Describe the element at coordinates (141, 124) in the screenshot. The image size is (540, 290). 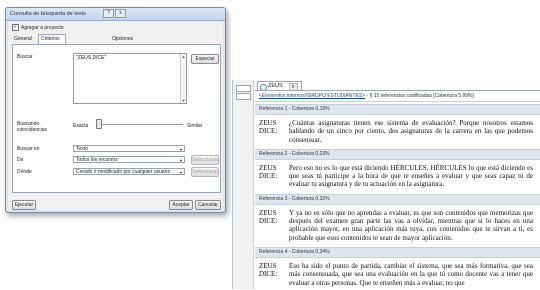
I see `match-slider-track` at that location.